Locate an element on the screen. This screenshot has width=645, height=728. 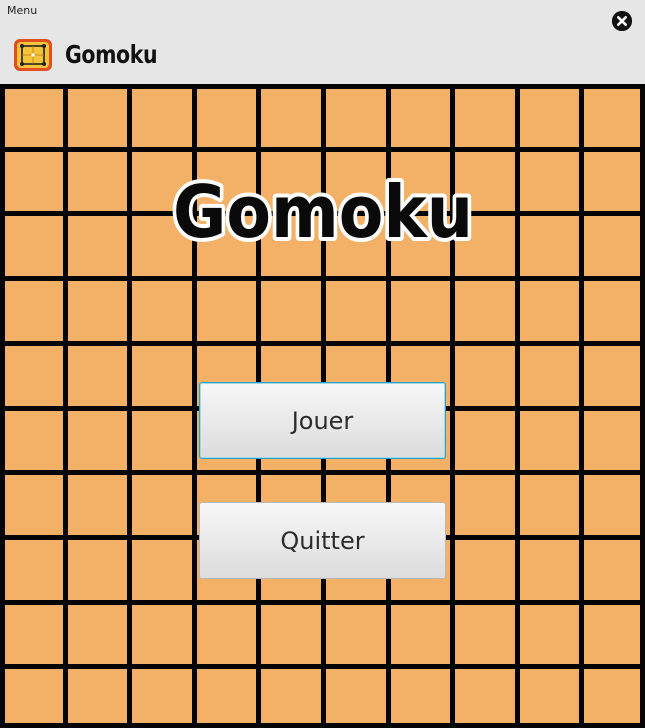
quit-button: Quitter is located at coordinates (322, 540).